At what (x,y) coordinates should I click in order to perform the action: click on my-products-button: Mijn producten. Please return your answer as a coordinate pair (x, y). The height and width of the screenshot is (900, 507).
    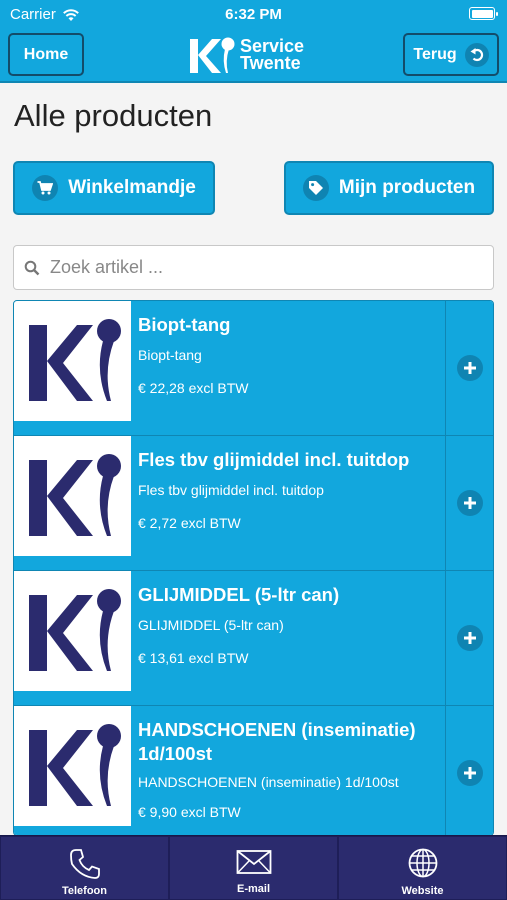
    Looking at the image, I should click on (389, 188).